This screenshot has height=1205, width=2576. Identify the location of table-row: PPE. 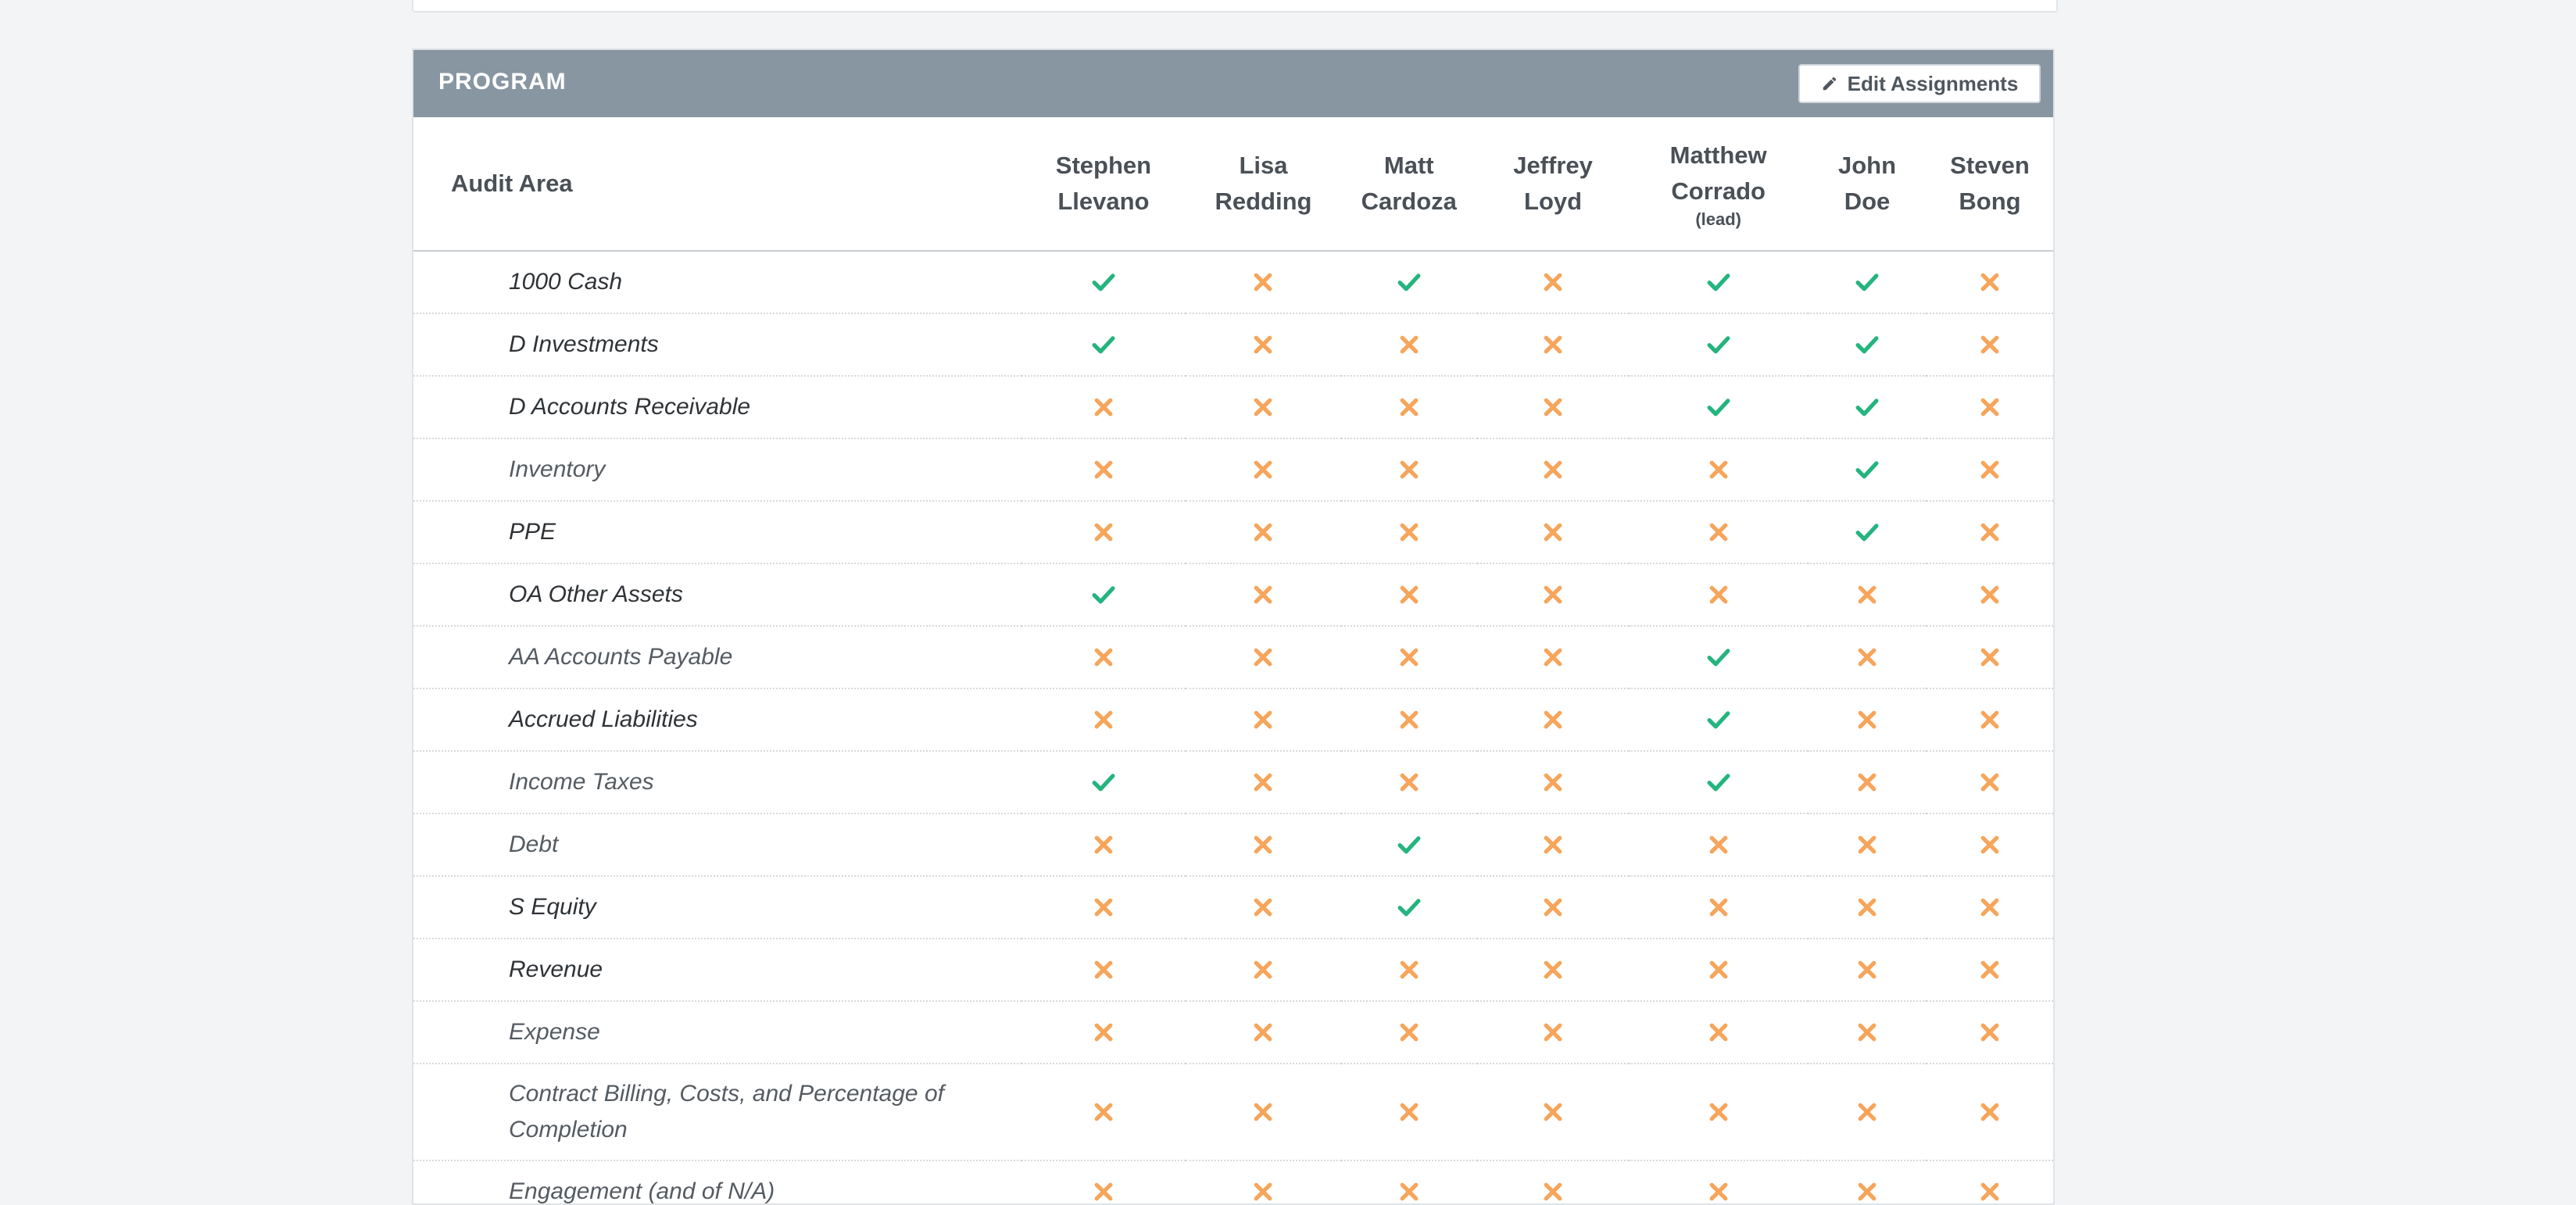
(1233, 532).